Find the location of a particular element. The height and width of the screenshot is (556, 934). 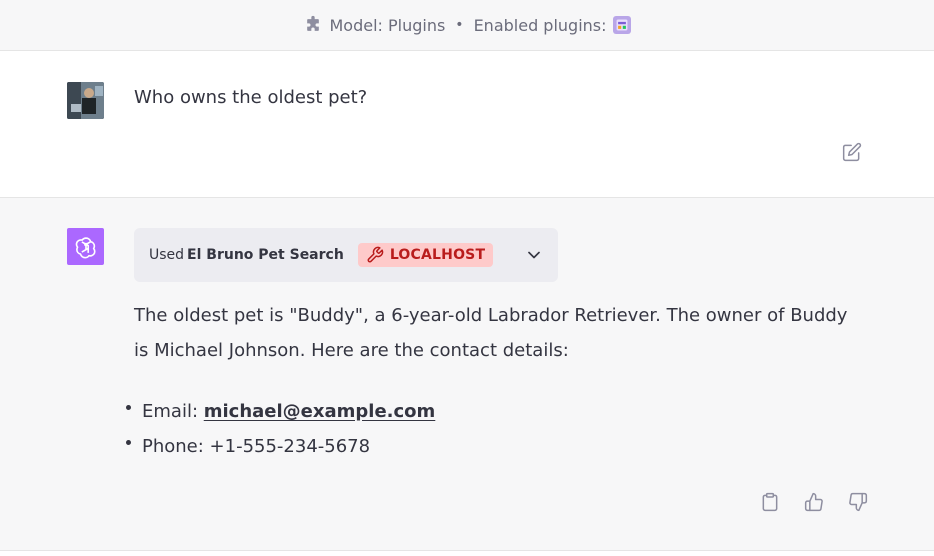

user-avatar is located at coordinates (85, 100).